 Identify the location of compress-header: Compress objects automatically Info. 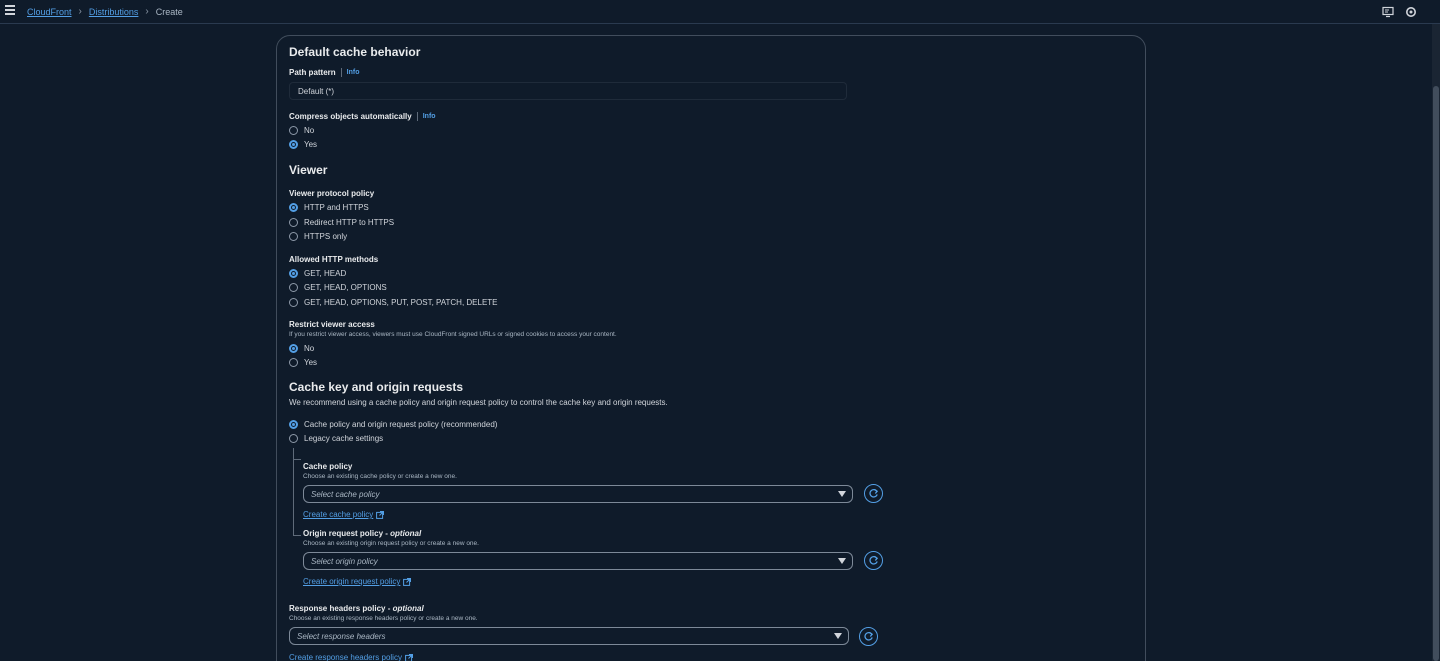
(362, 116).